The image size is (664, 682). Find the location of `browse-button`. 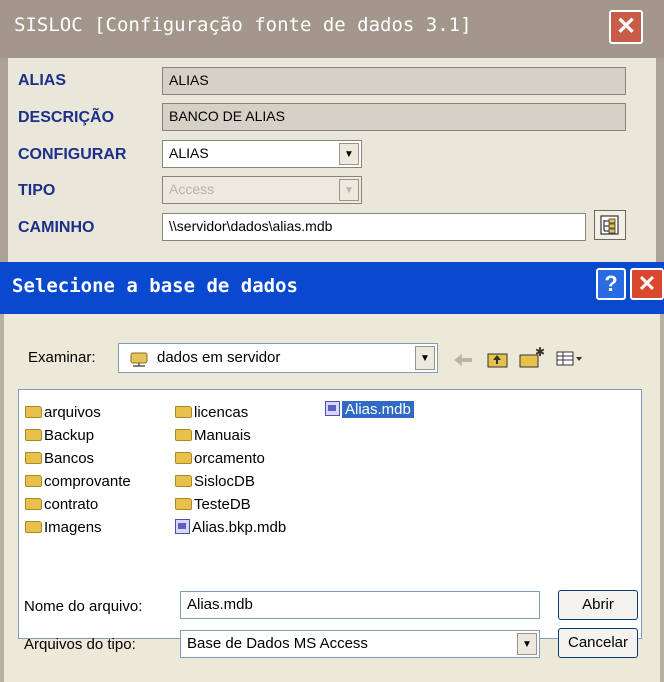

browse-button is located at coordinates (610, 225).